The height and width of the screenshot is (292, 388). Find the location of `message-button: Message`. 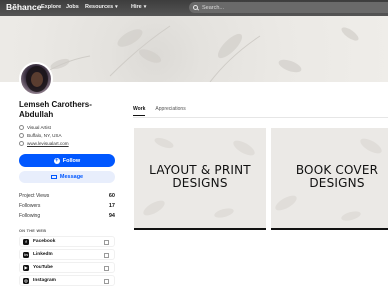

message-button: Message is located at coordinates (67, 177).